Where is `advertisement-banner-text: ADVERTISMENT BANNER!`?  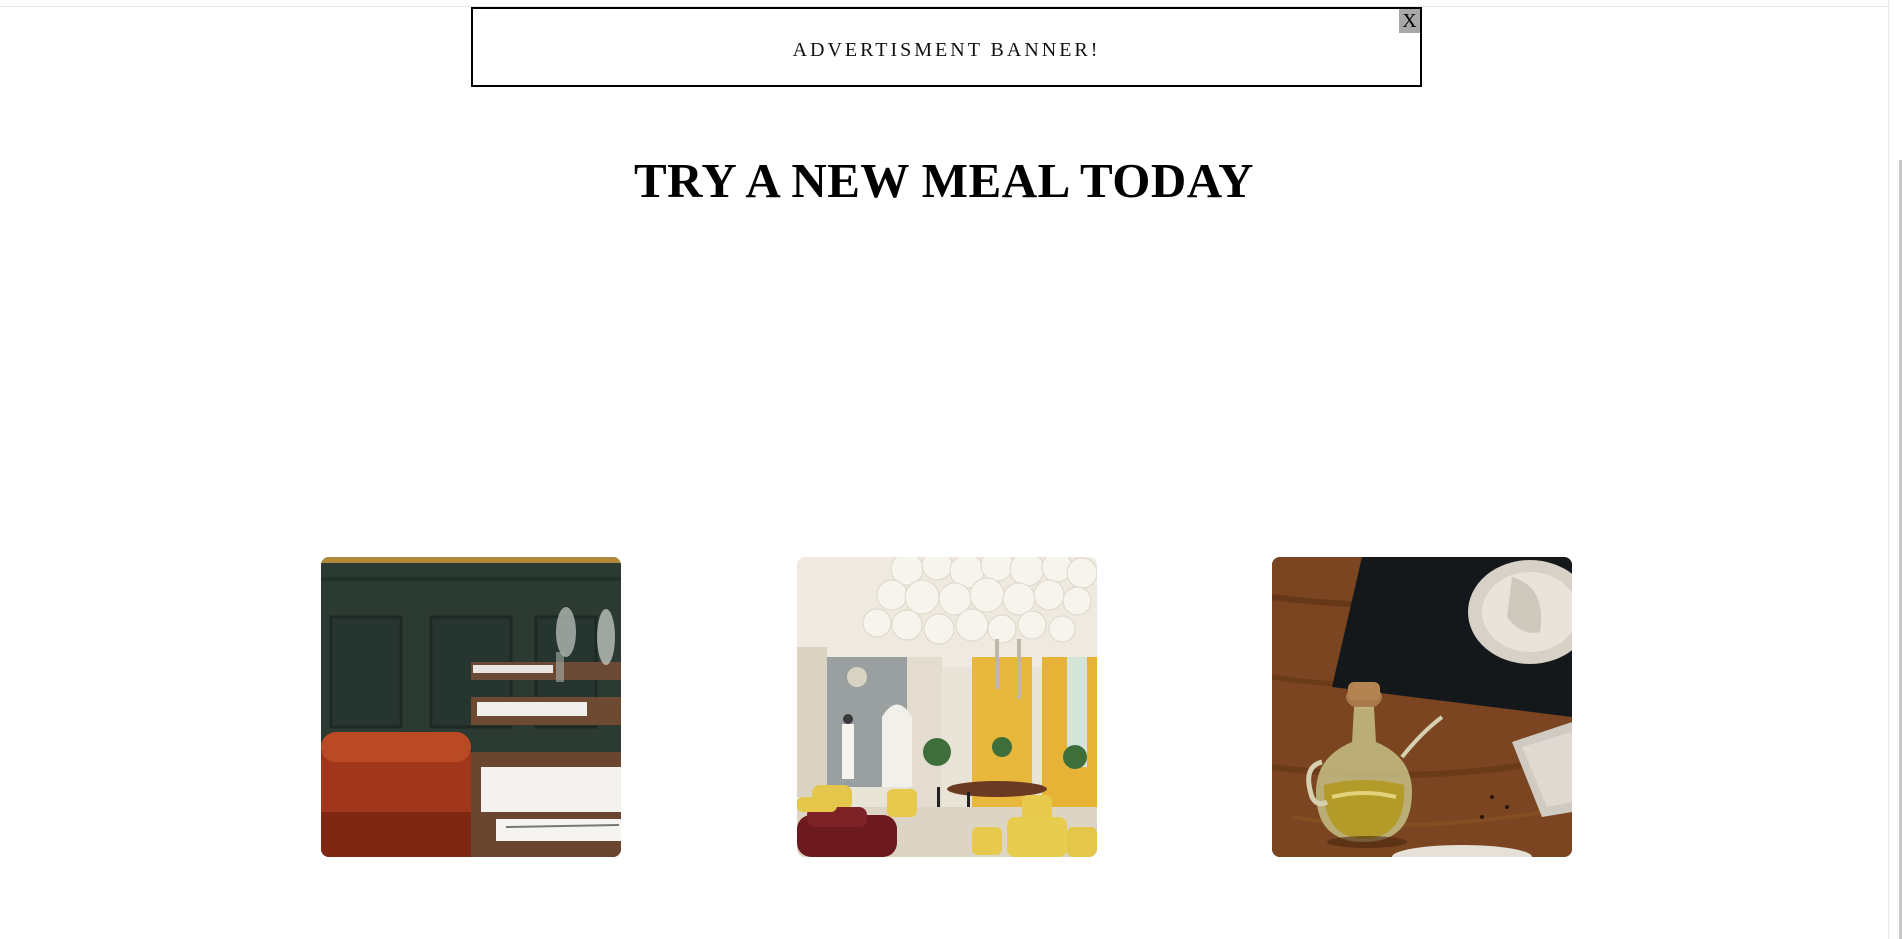
advertisement-banner-text: ADVERTISMENT BANNER! is located at coordinates (946, 49).